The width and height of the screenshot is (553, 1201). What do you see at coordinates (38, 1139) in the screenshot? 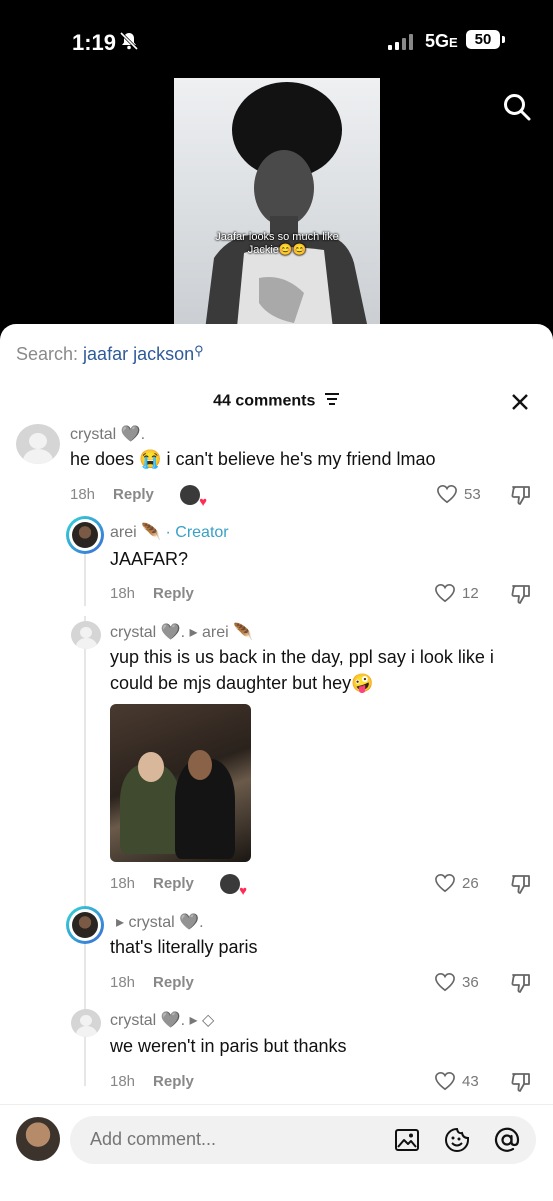
I see `my-avatar` at bounding box center [38, 1139].